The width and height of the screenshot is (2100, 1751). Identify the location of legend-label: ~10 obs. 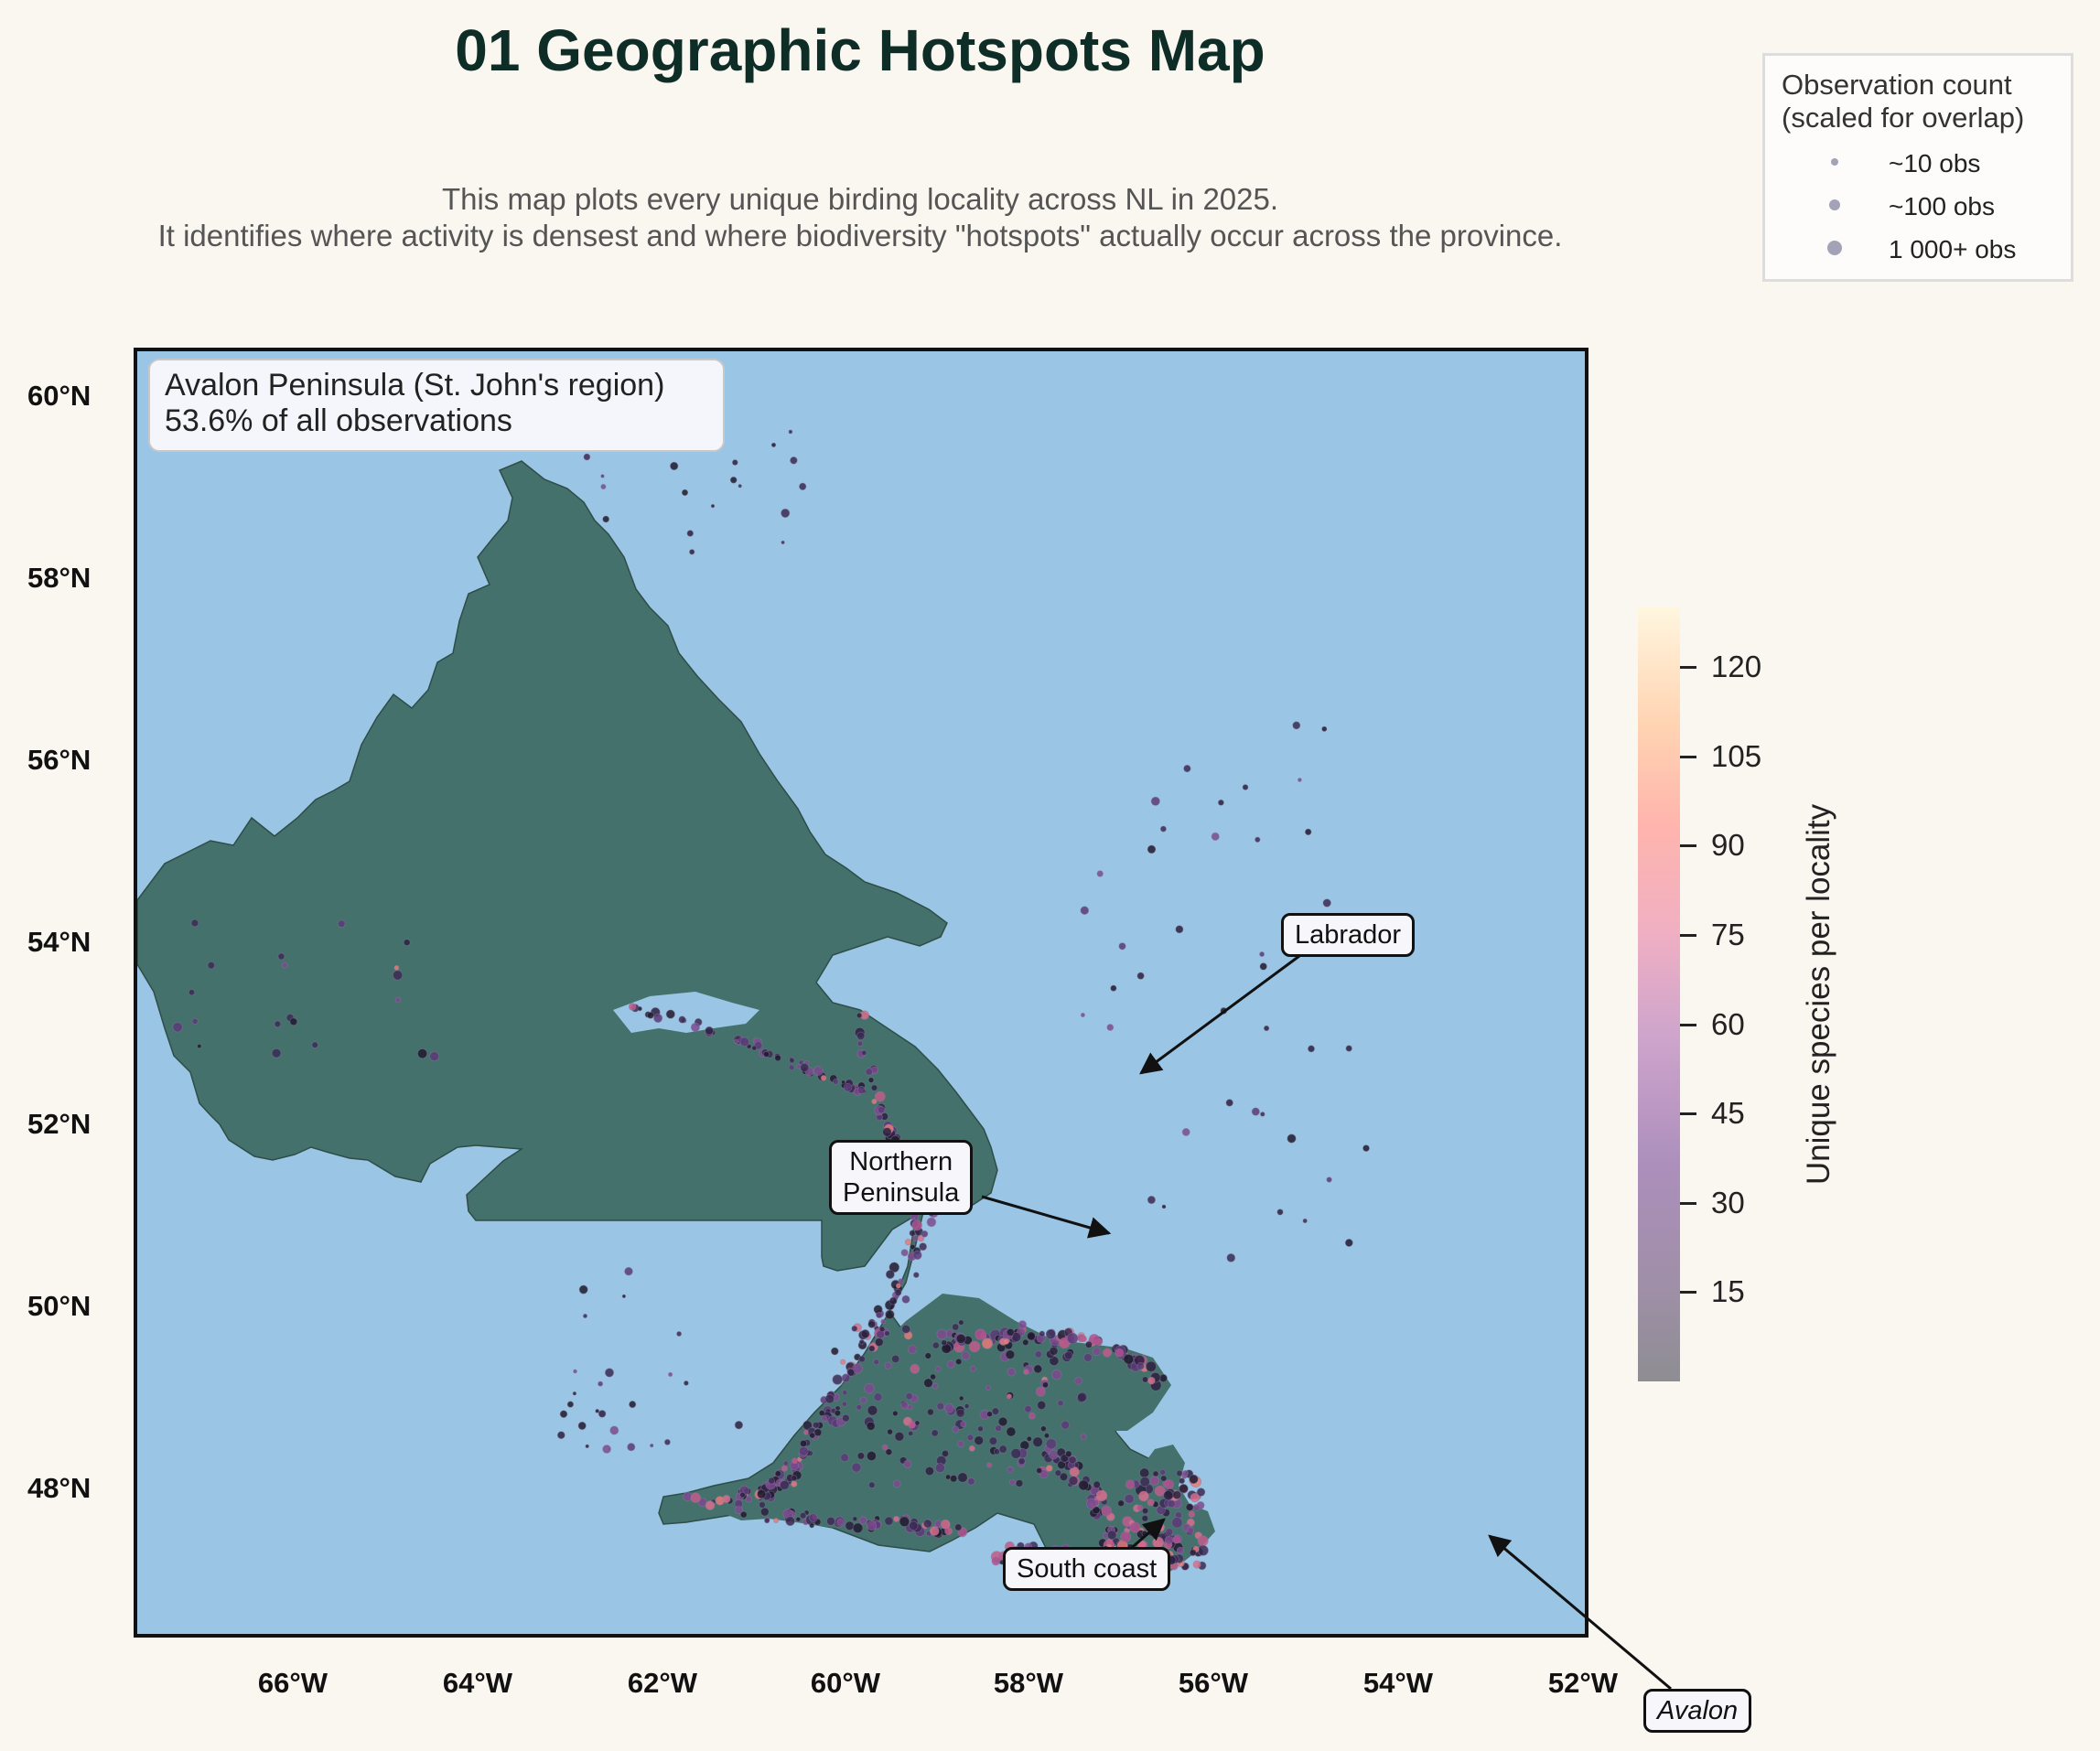
(1935, 163).